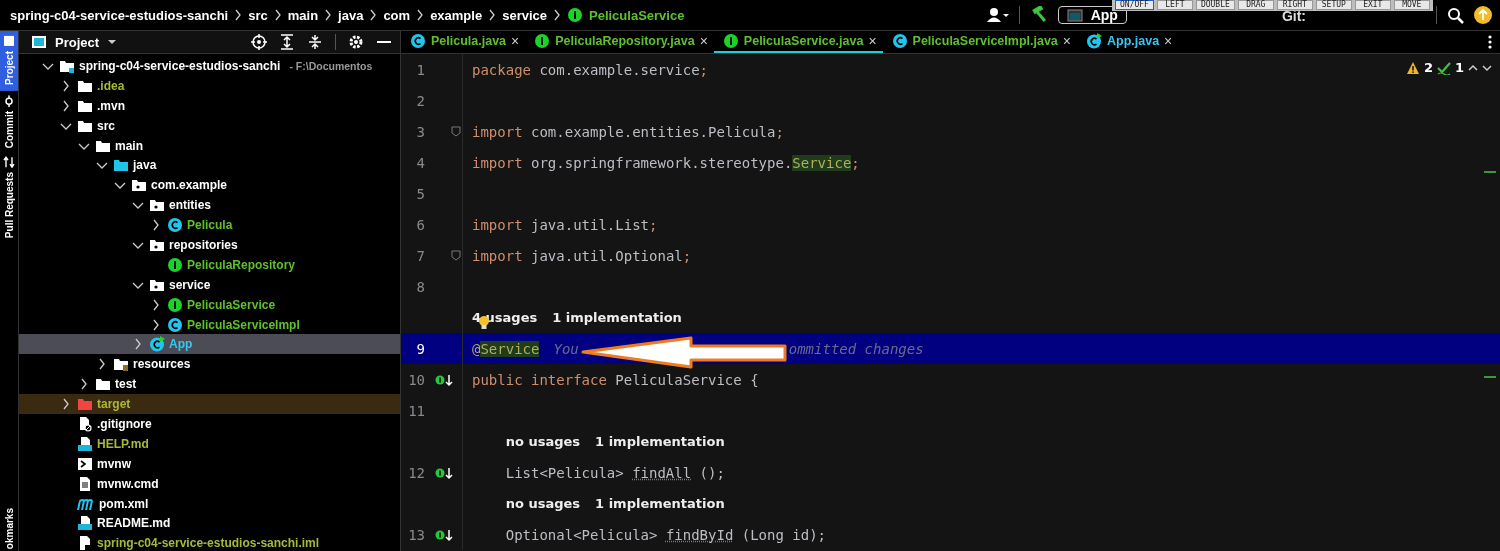  What do you see at coordinates (209, 66) in the screenshot?
I see `tree-item: spring-c04-service-estudios-sanchi - F:\Documentos` at bounding box center [209, 66].